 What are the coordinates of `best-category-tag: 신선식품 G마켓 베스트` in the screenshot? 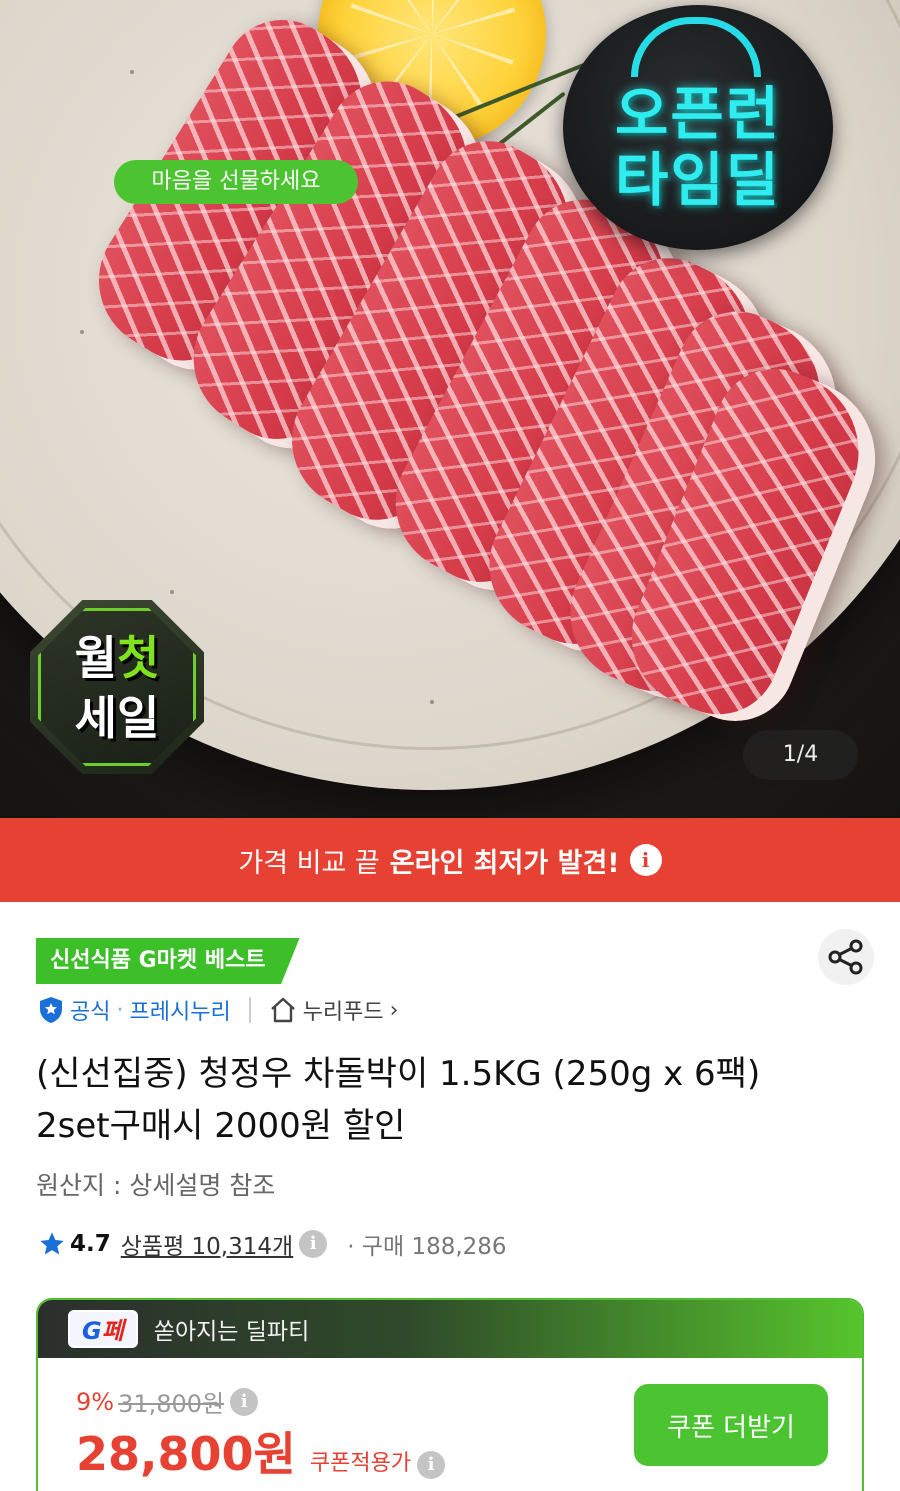 It's located at (168, 961).